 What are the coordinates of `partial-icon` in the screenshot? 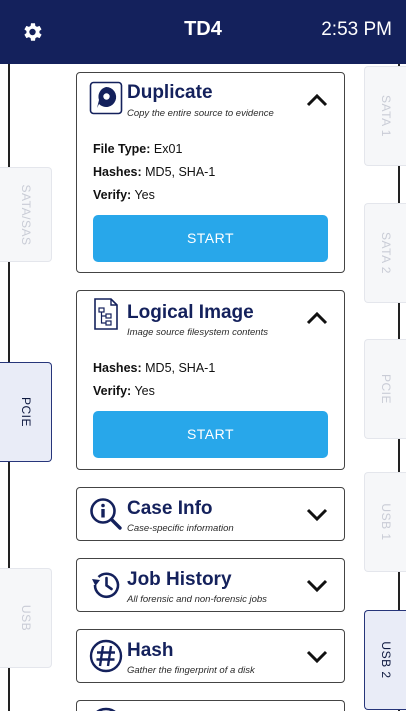 It's located at (106, 709).